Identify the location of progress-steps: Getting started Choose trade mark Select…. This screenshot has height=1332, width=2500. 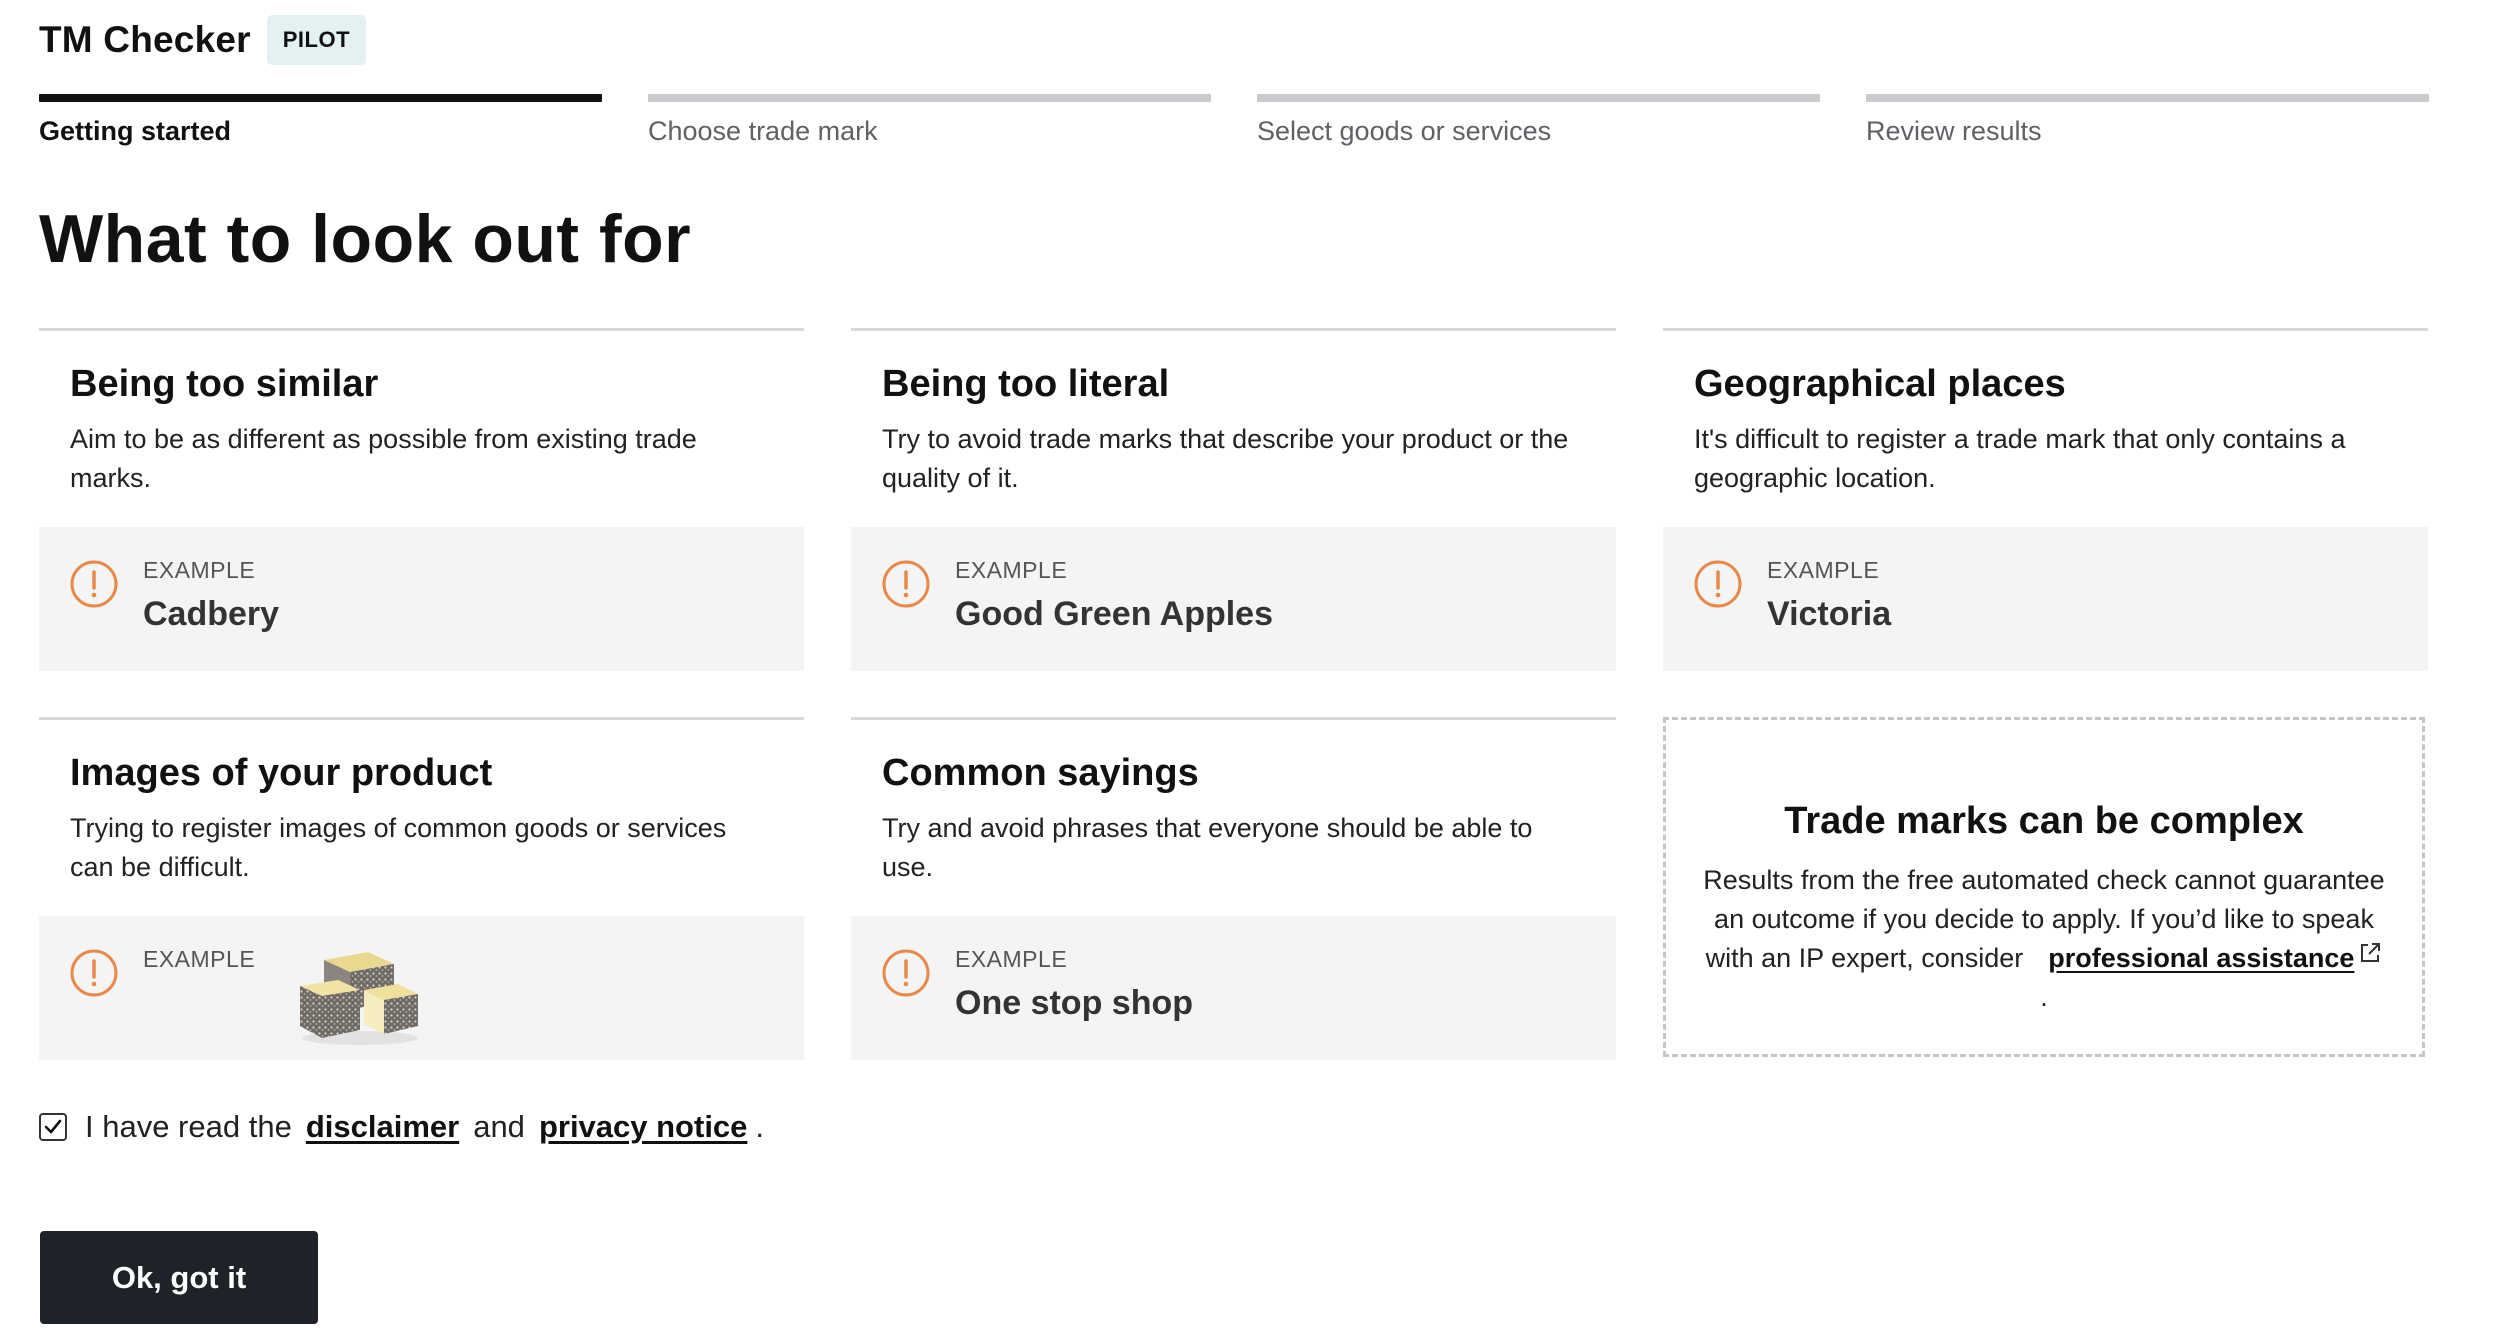
(1234, 120).